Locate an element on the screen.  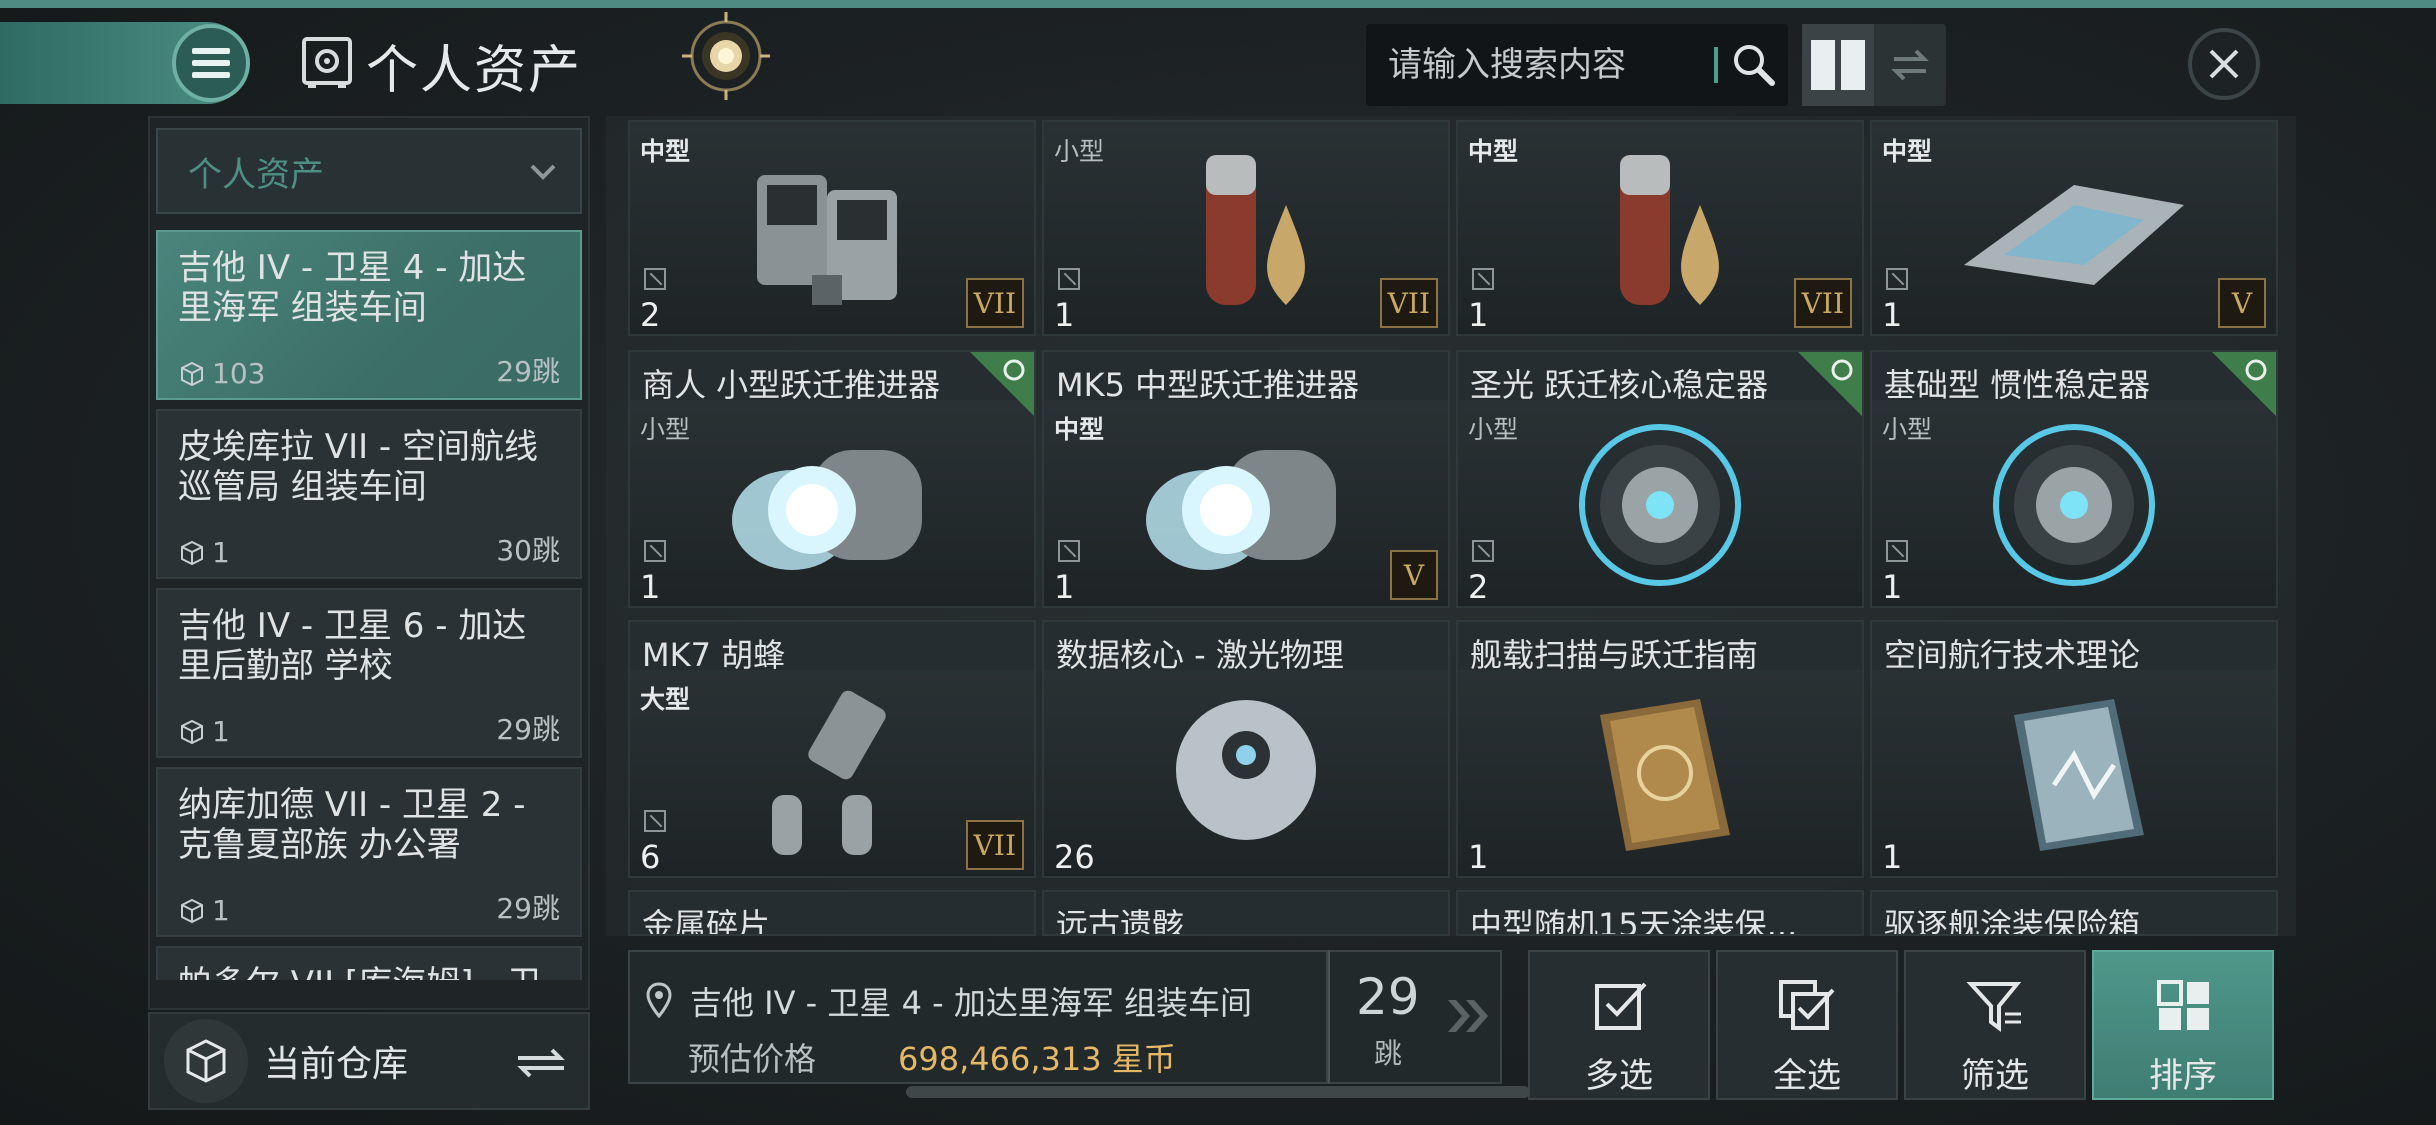
jump-panel: 29 跳 is located at coordinates (1415, 1017).